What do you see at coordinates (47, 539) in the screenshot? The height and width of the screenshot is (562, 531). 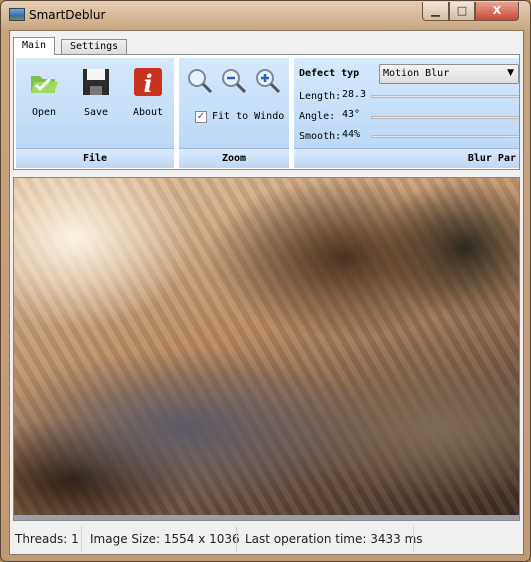 I see `threads-status: Threads: 1` at bounding box center [47, 539].